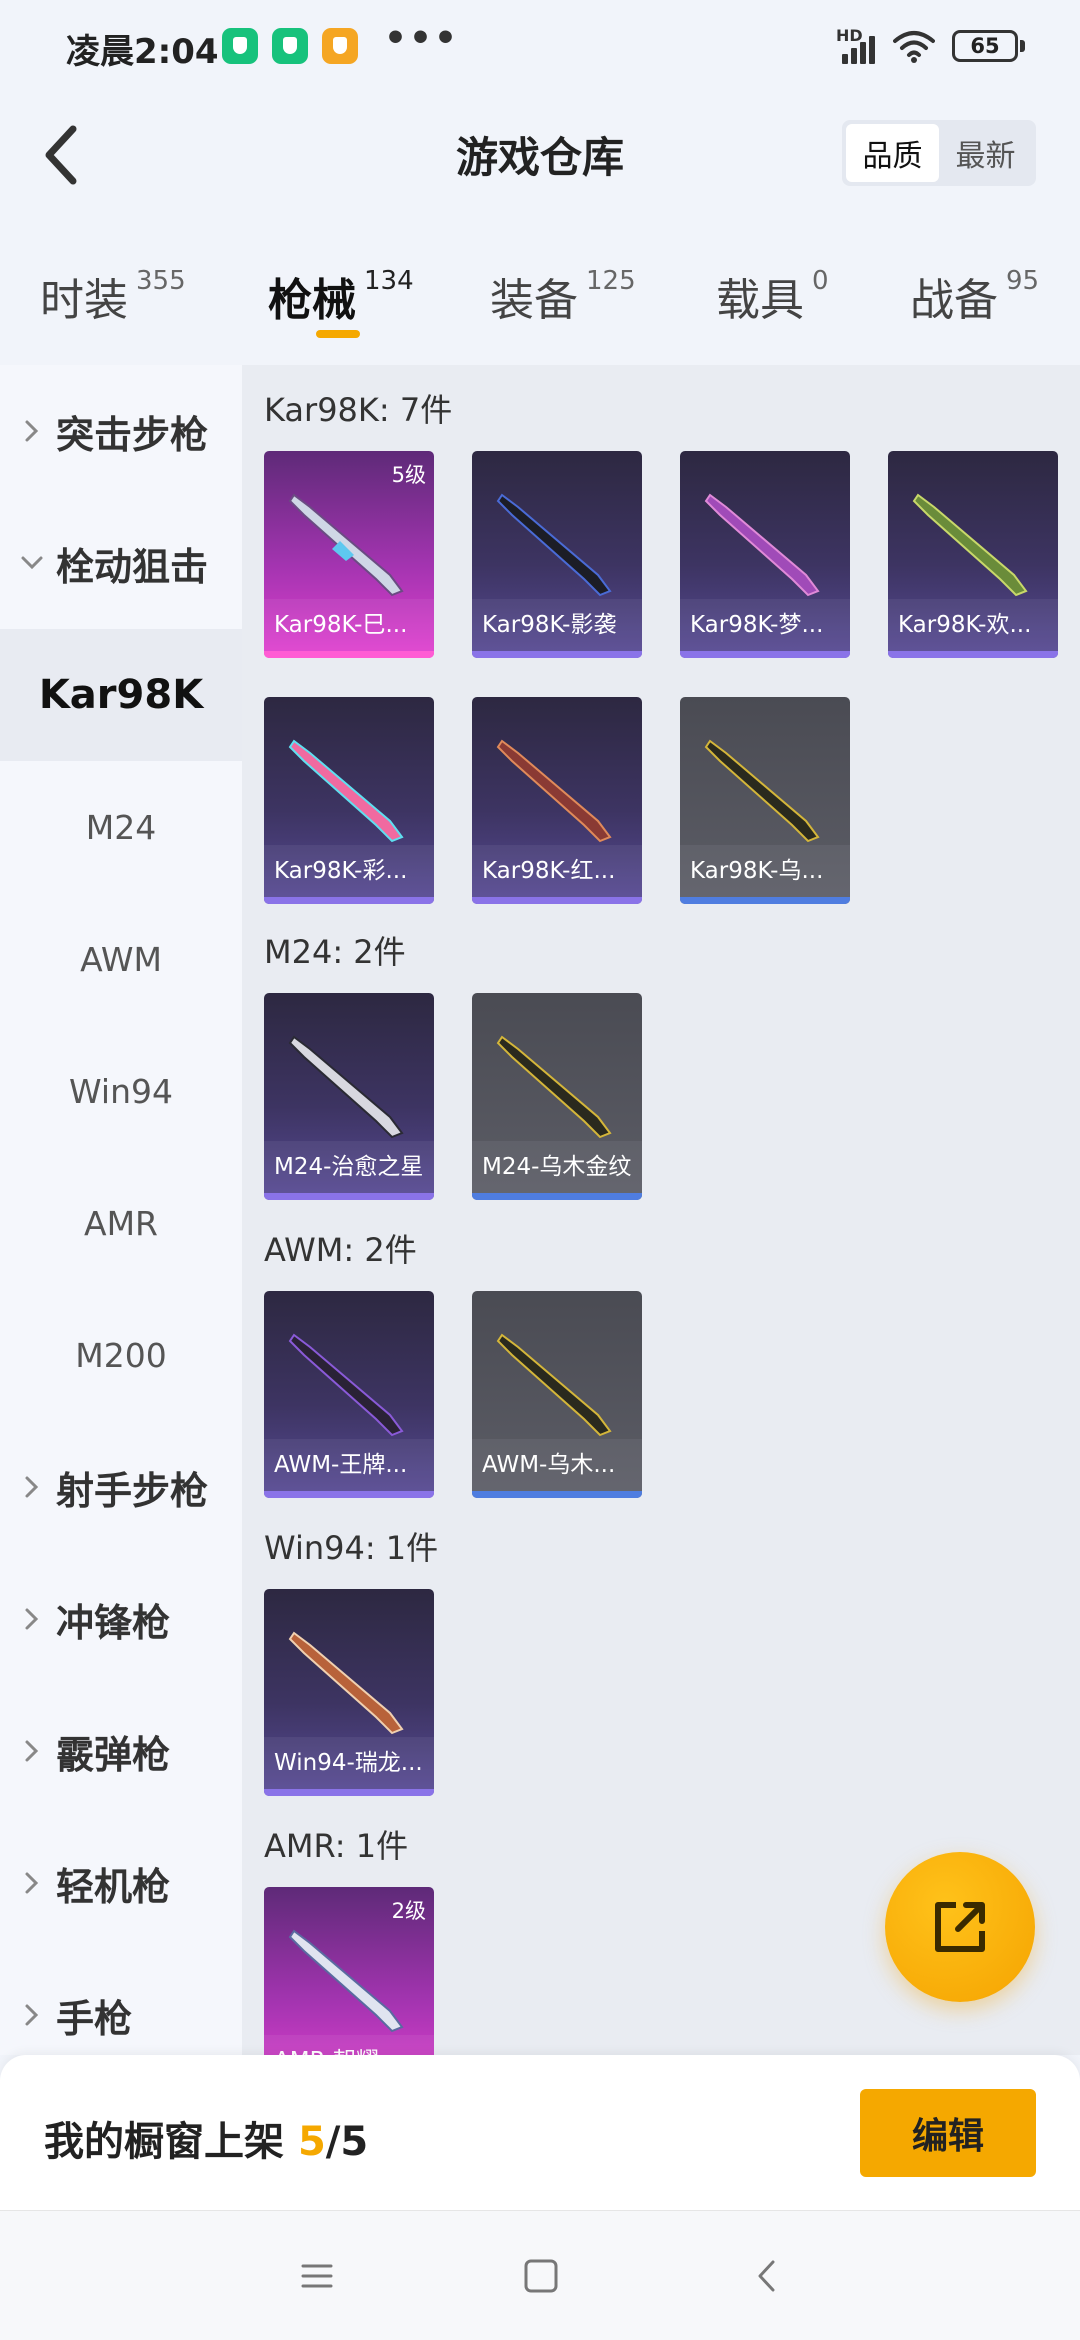 The width and height of the screenshot is (1080, 2340). I want to click on chevron-right-icon, so click(32, 1487).